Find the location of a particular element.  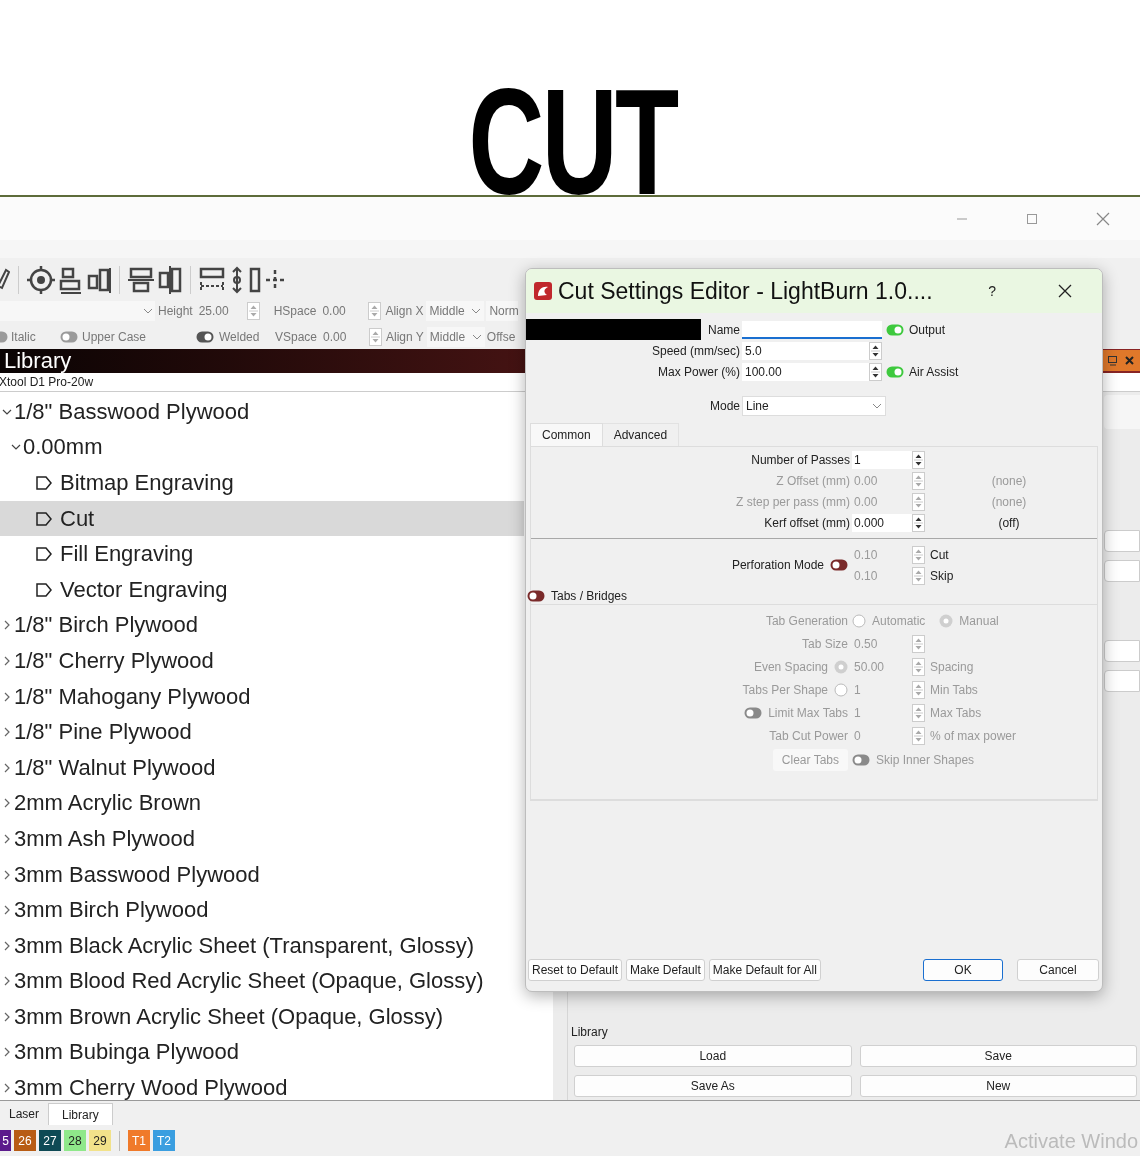

bar-icon is located at coordinates (255, 280).